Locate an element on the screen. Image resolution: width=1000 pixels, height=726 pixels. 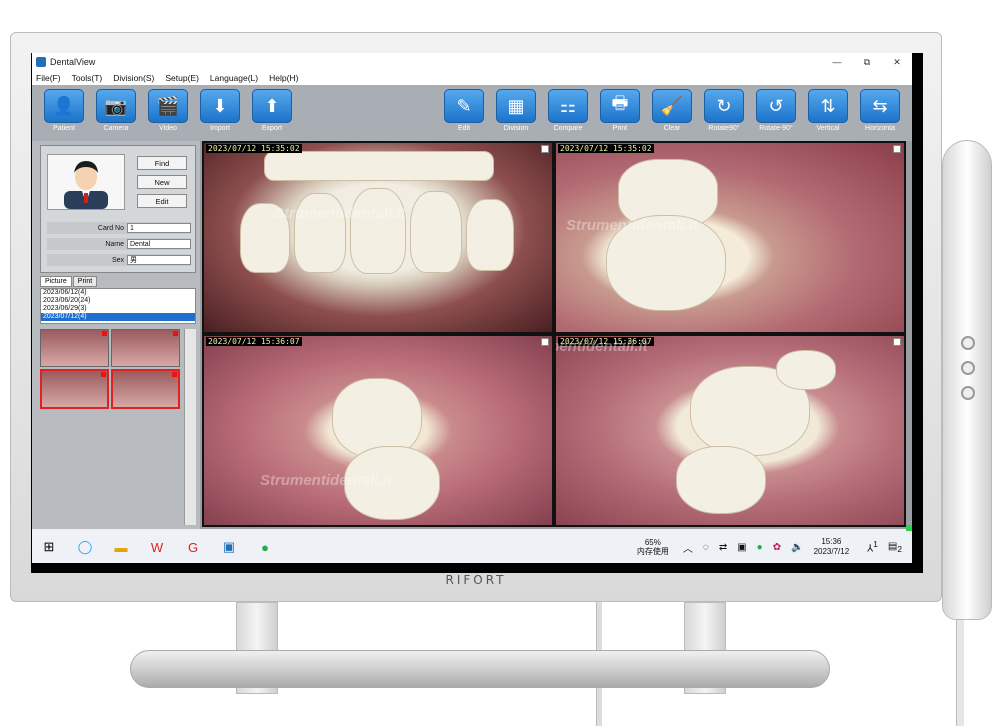
app-tray-icon: ▣ is located at coordinates (741, 547).